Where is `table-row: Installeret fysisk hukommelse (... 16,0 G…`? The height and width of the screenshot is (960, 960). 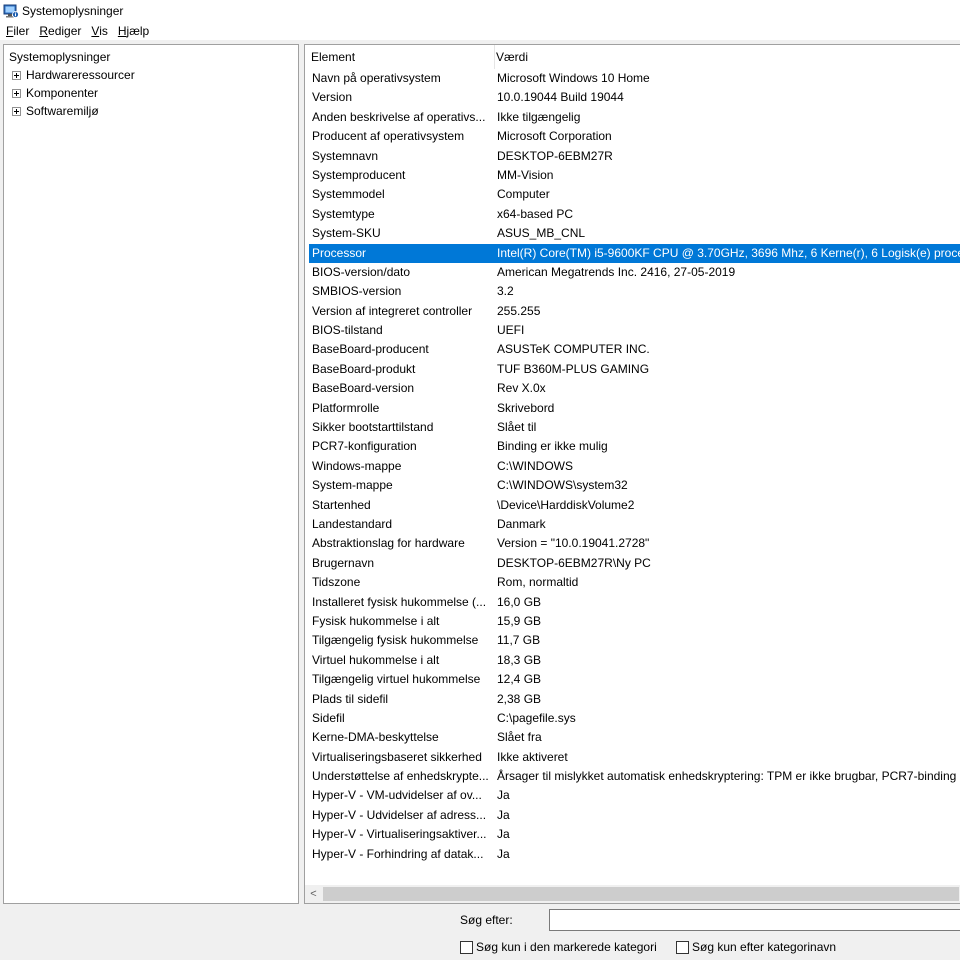
table-row: Installeret fysisk hukommelse (... 16,0 G… is located at coordinates (634, 602).